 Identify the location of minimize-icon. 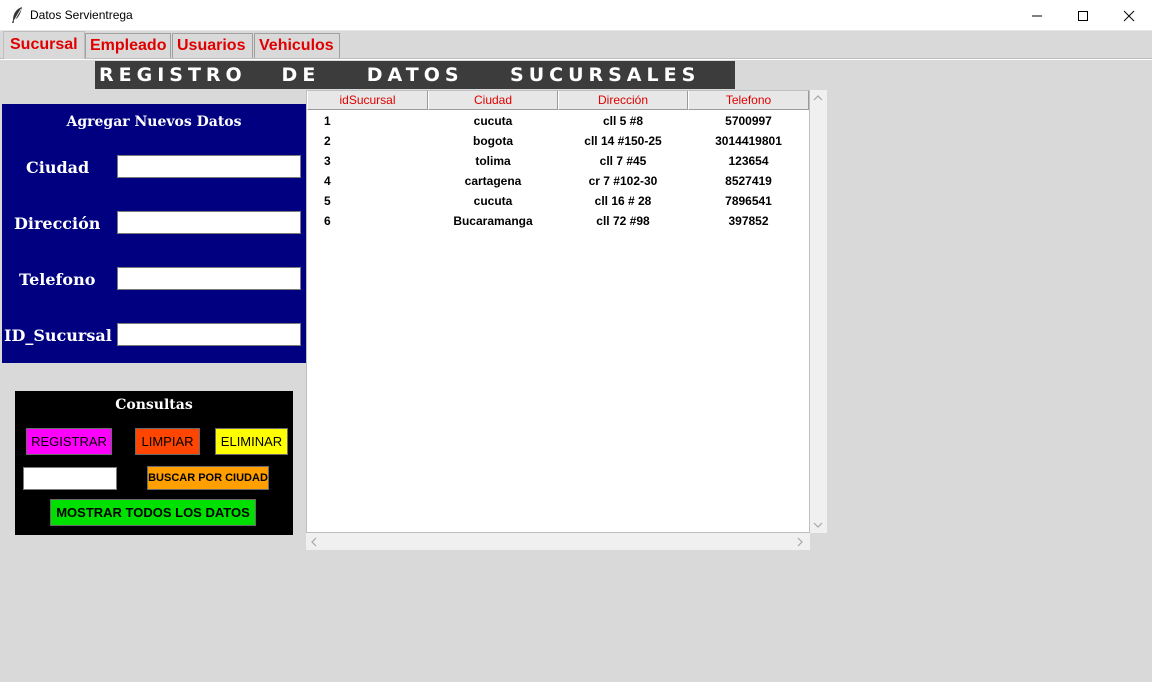
(1037, 15).